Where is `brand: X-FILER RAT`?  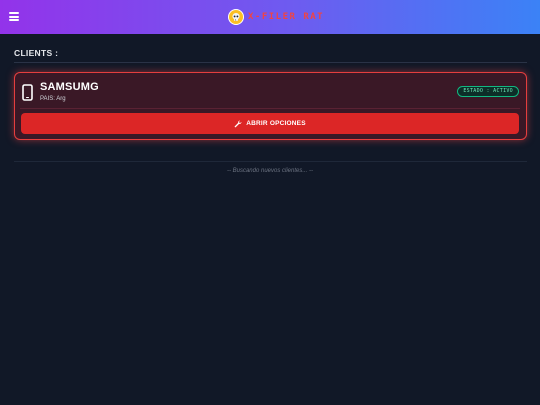
brand: X-FILER RAT is located at coordinates (276, 17).